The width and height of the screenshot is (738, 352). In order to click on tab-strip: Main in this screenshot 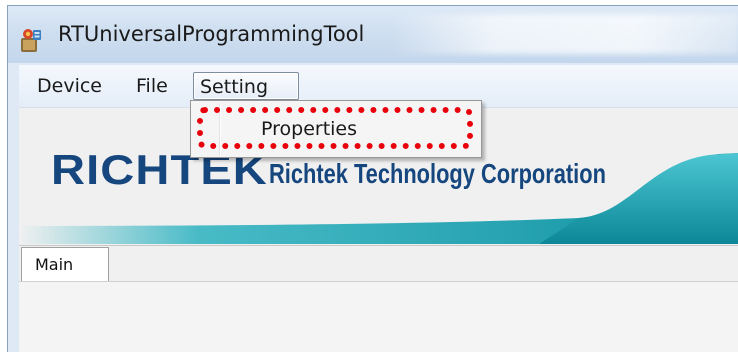, I will do `click(378, 264)`.